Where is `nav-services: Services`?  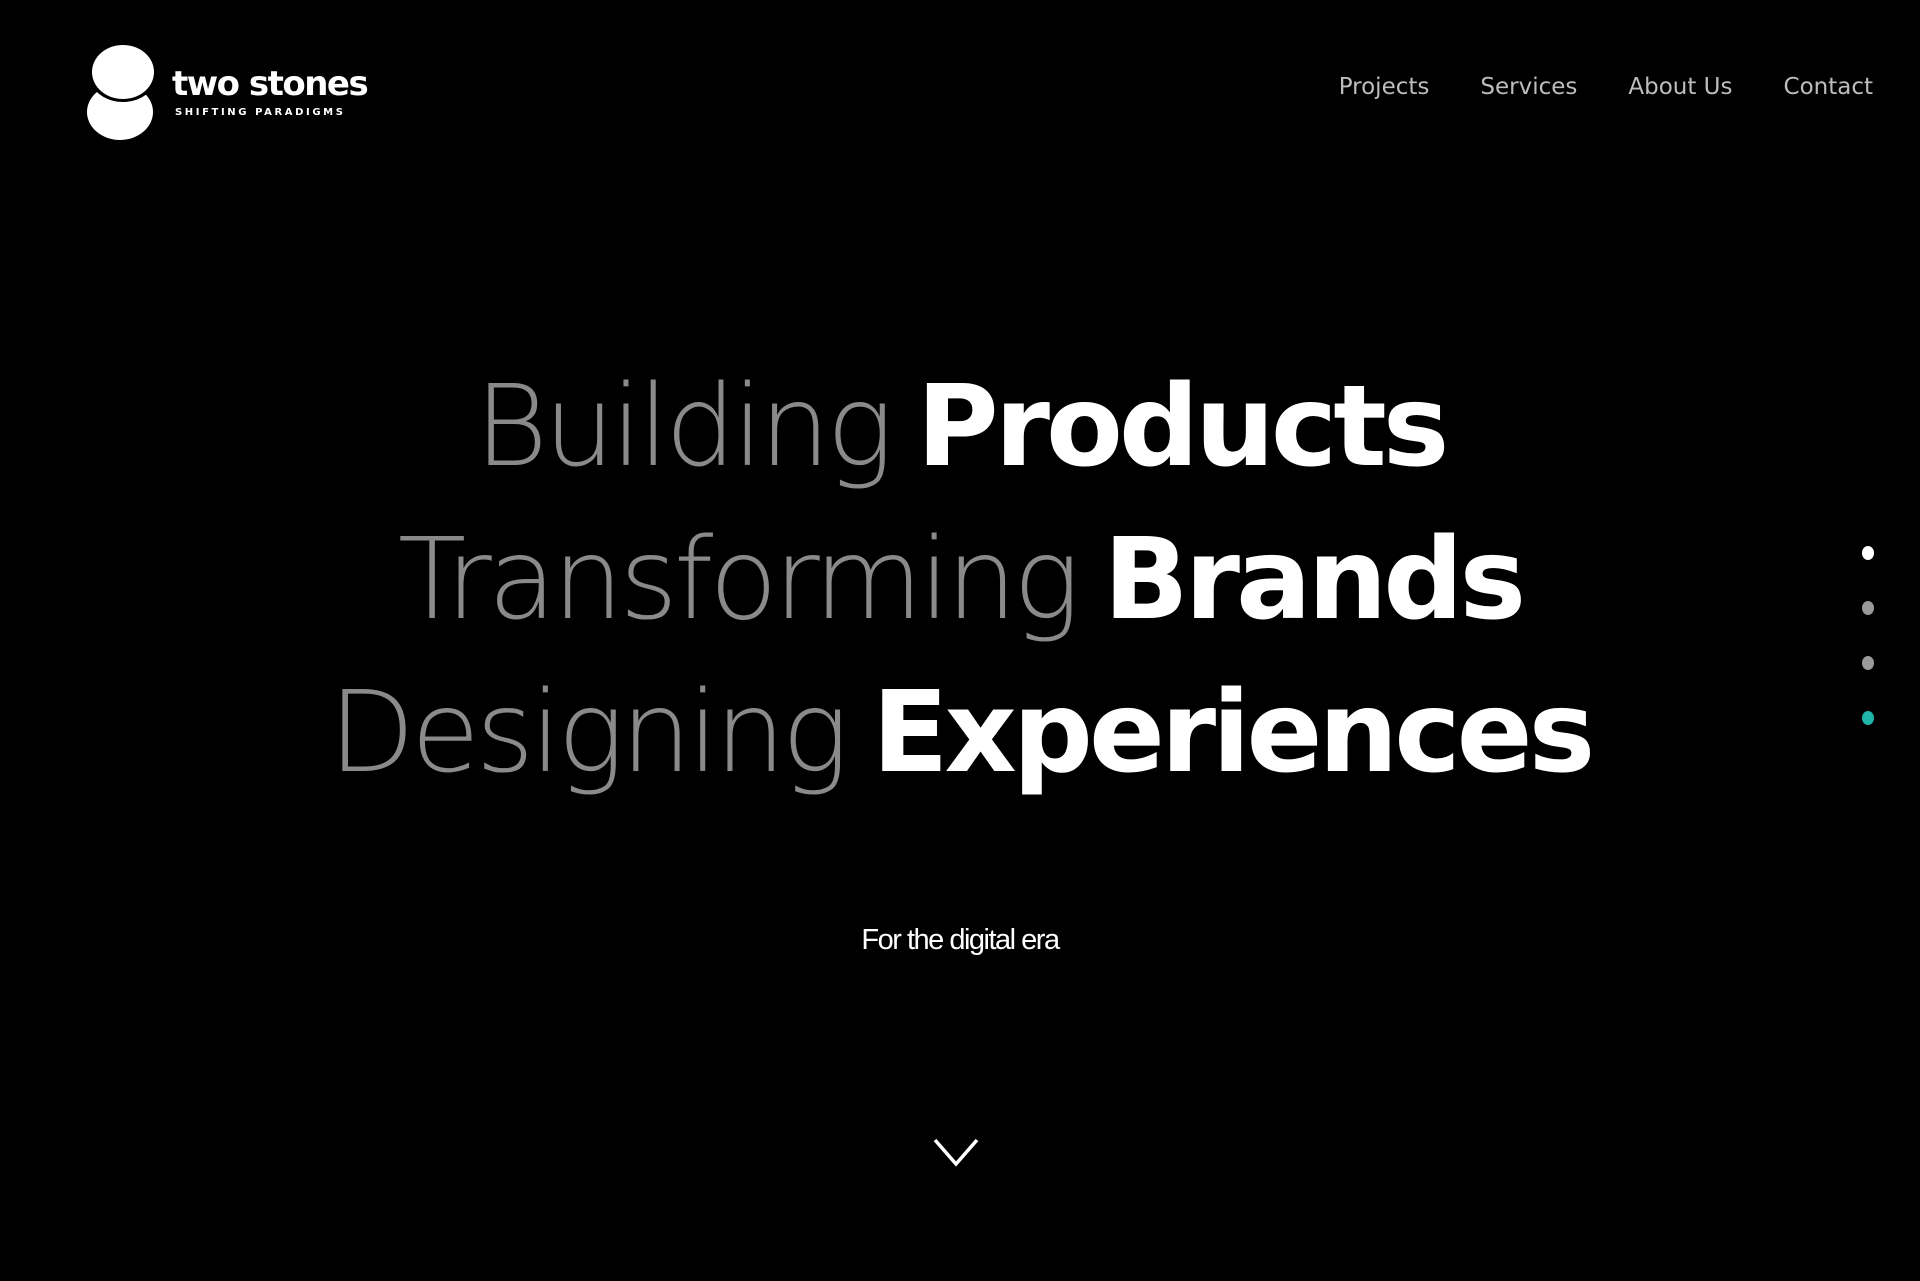
nav-services: Services is located at coordinates (1528, 87).